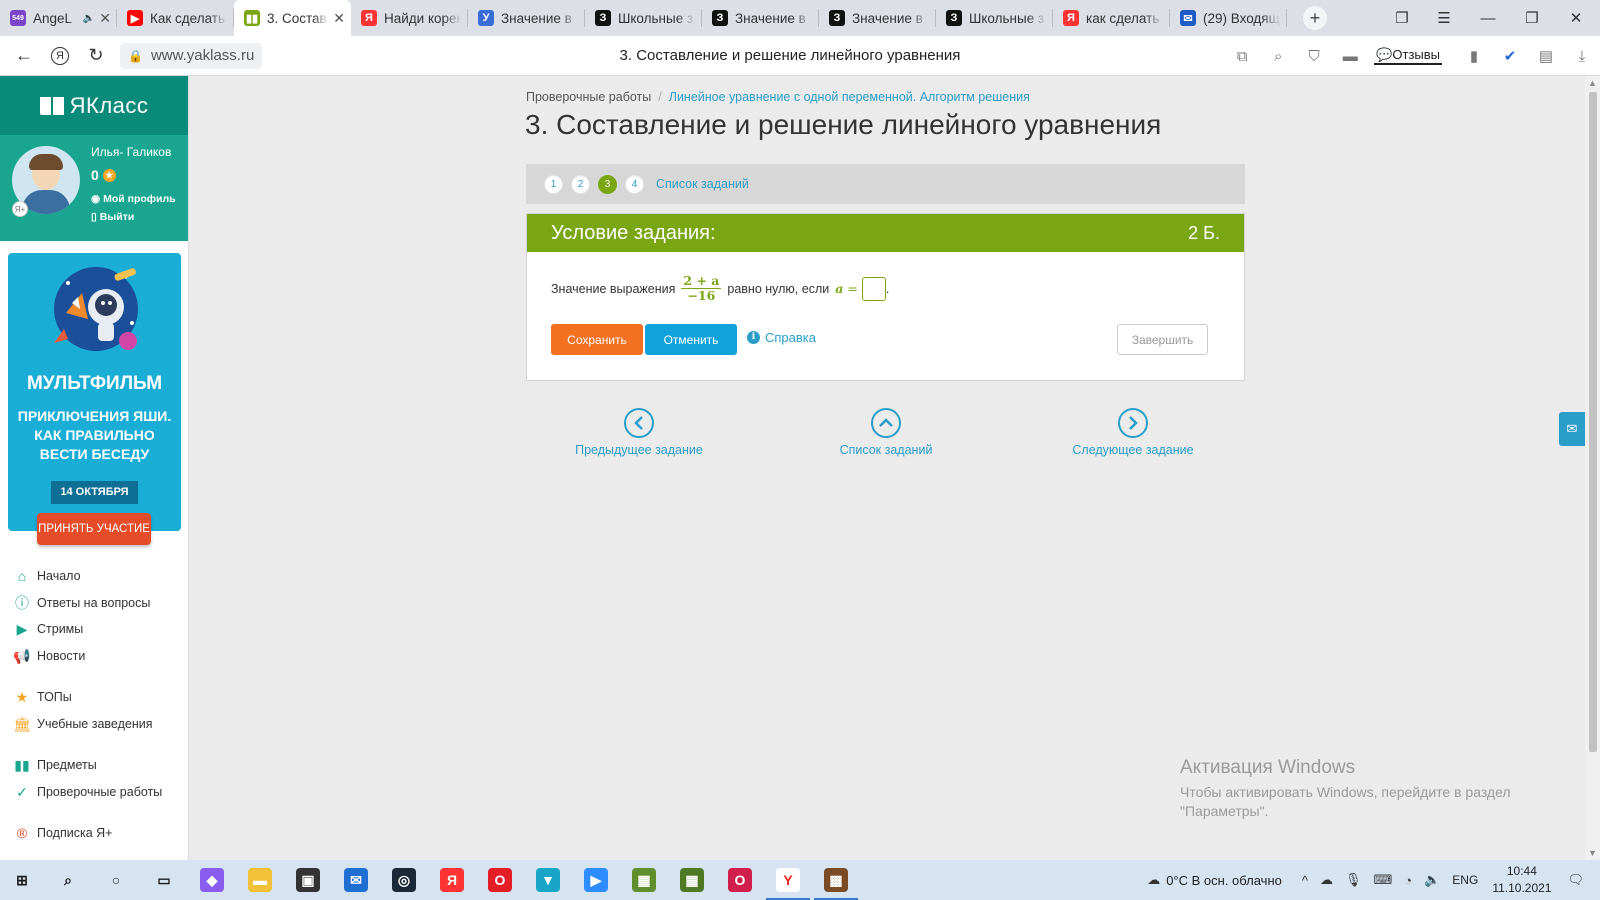  Describe the element at coordinates (94, 105) in the screenshot. I see `logo: ЯКласс` at that location.